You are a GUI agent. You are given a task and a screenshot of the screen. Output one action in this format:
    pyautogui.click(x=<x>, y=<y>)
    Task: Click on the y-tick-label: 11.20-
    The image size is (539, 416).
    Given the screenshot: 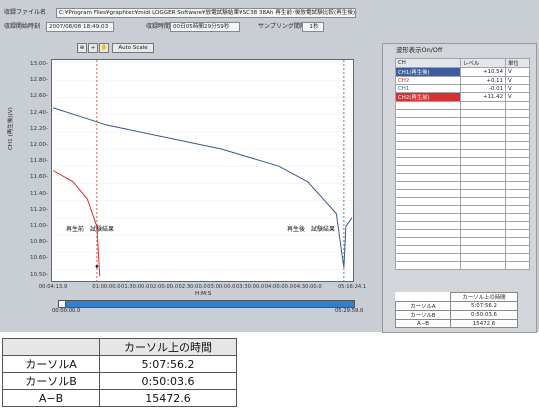 What is the action you would take?
    pyautogui.click(x=38, y=209)
    